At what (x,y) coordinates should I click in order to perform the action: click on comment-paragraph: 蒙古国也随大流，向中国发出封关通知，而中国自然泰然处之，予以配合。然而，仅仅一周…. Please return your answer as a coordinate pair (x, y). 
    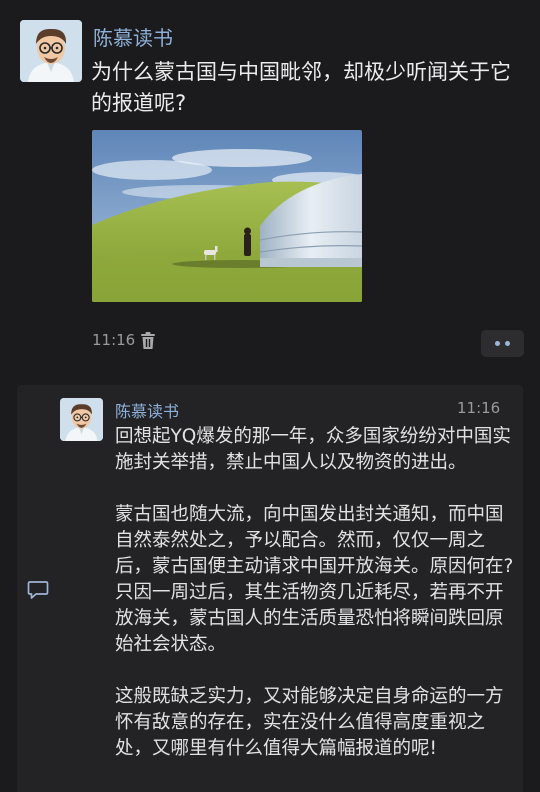
    Looking at the image, I should click on (314, 579).